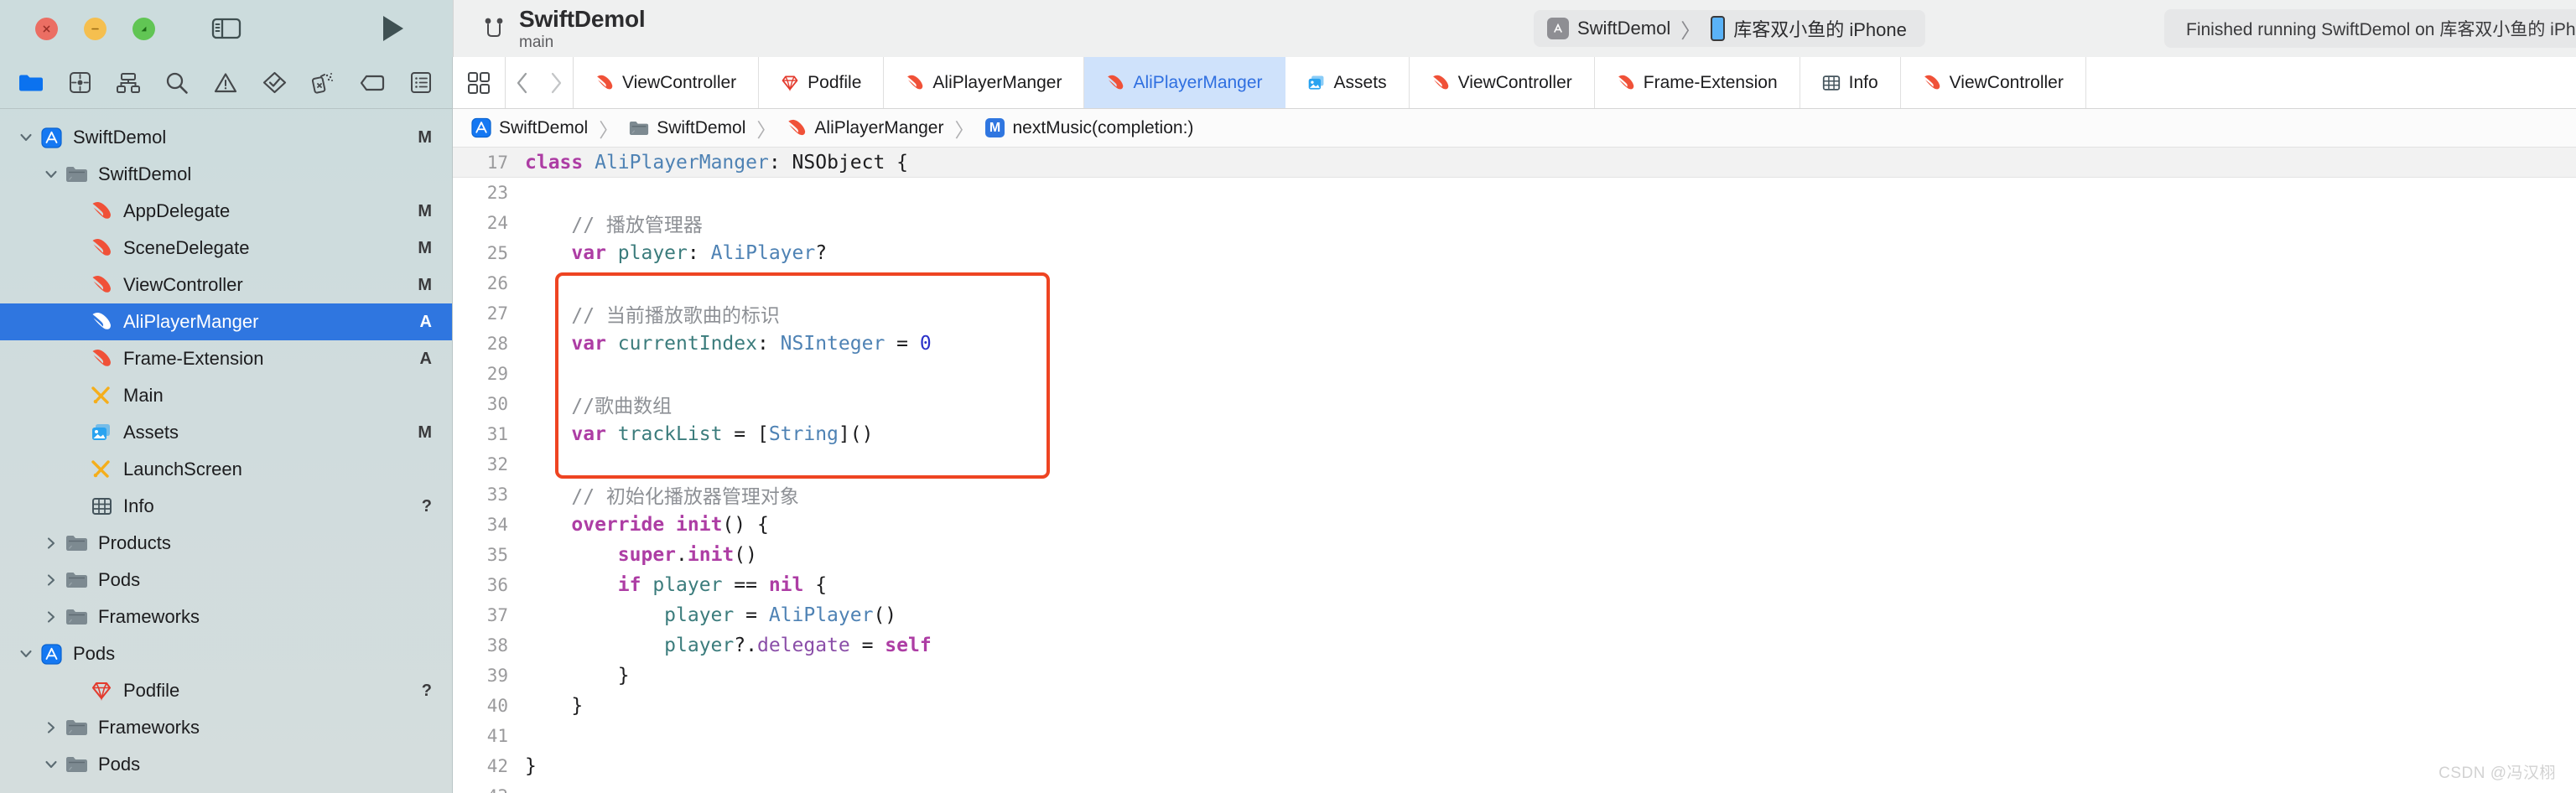 The height and width of the screenshot is (793, 2576). I want to click on code-line: 23, so click(1514, 193).